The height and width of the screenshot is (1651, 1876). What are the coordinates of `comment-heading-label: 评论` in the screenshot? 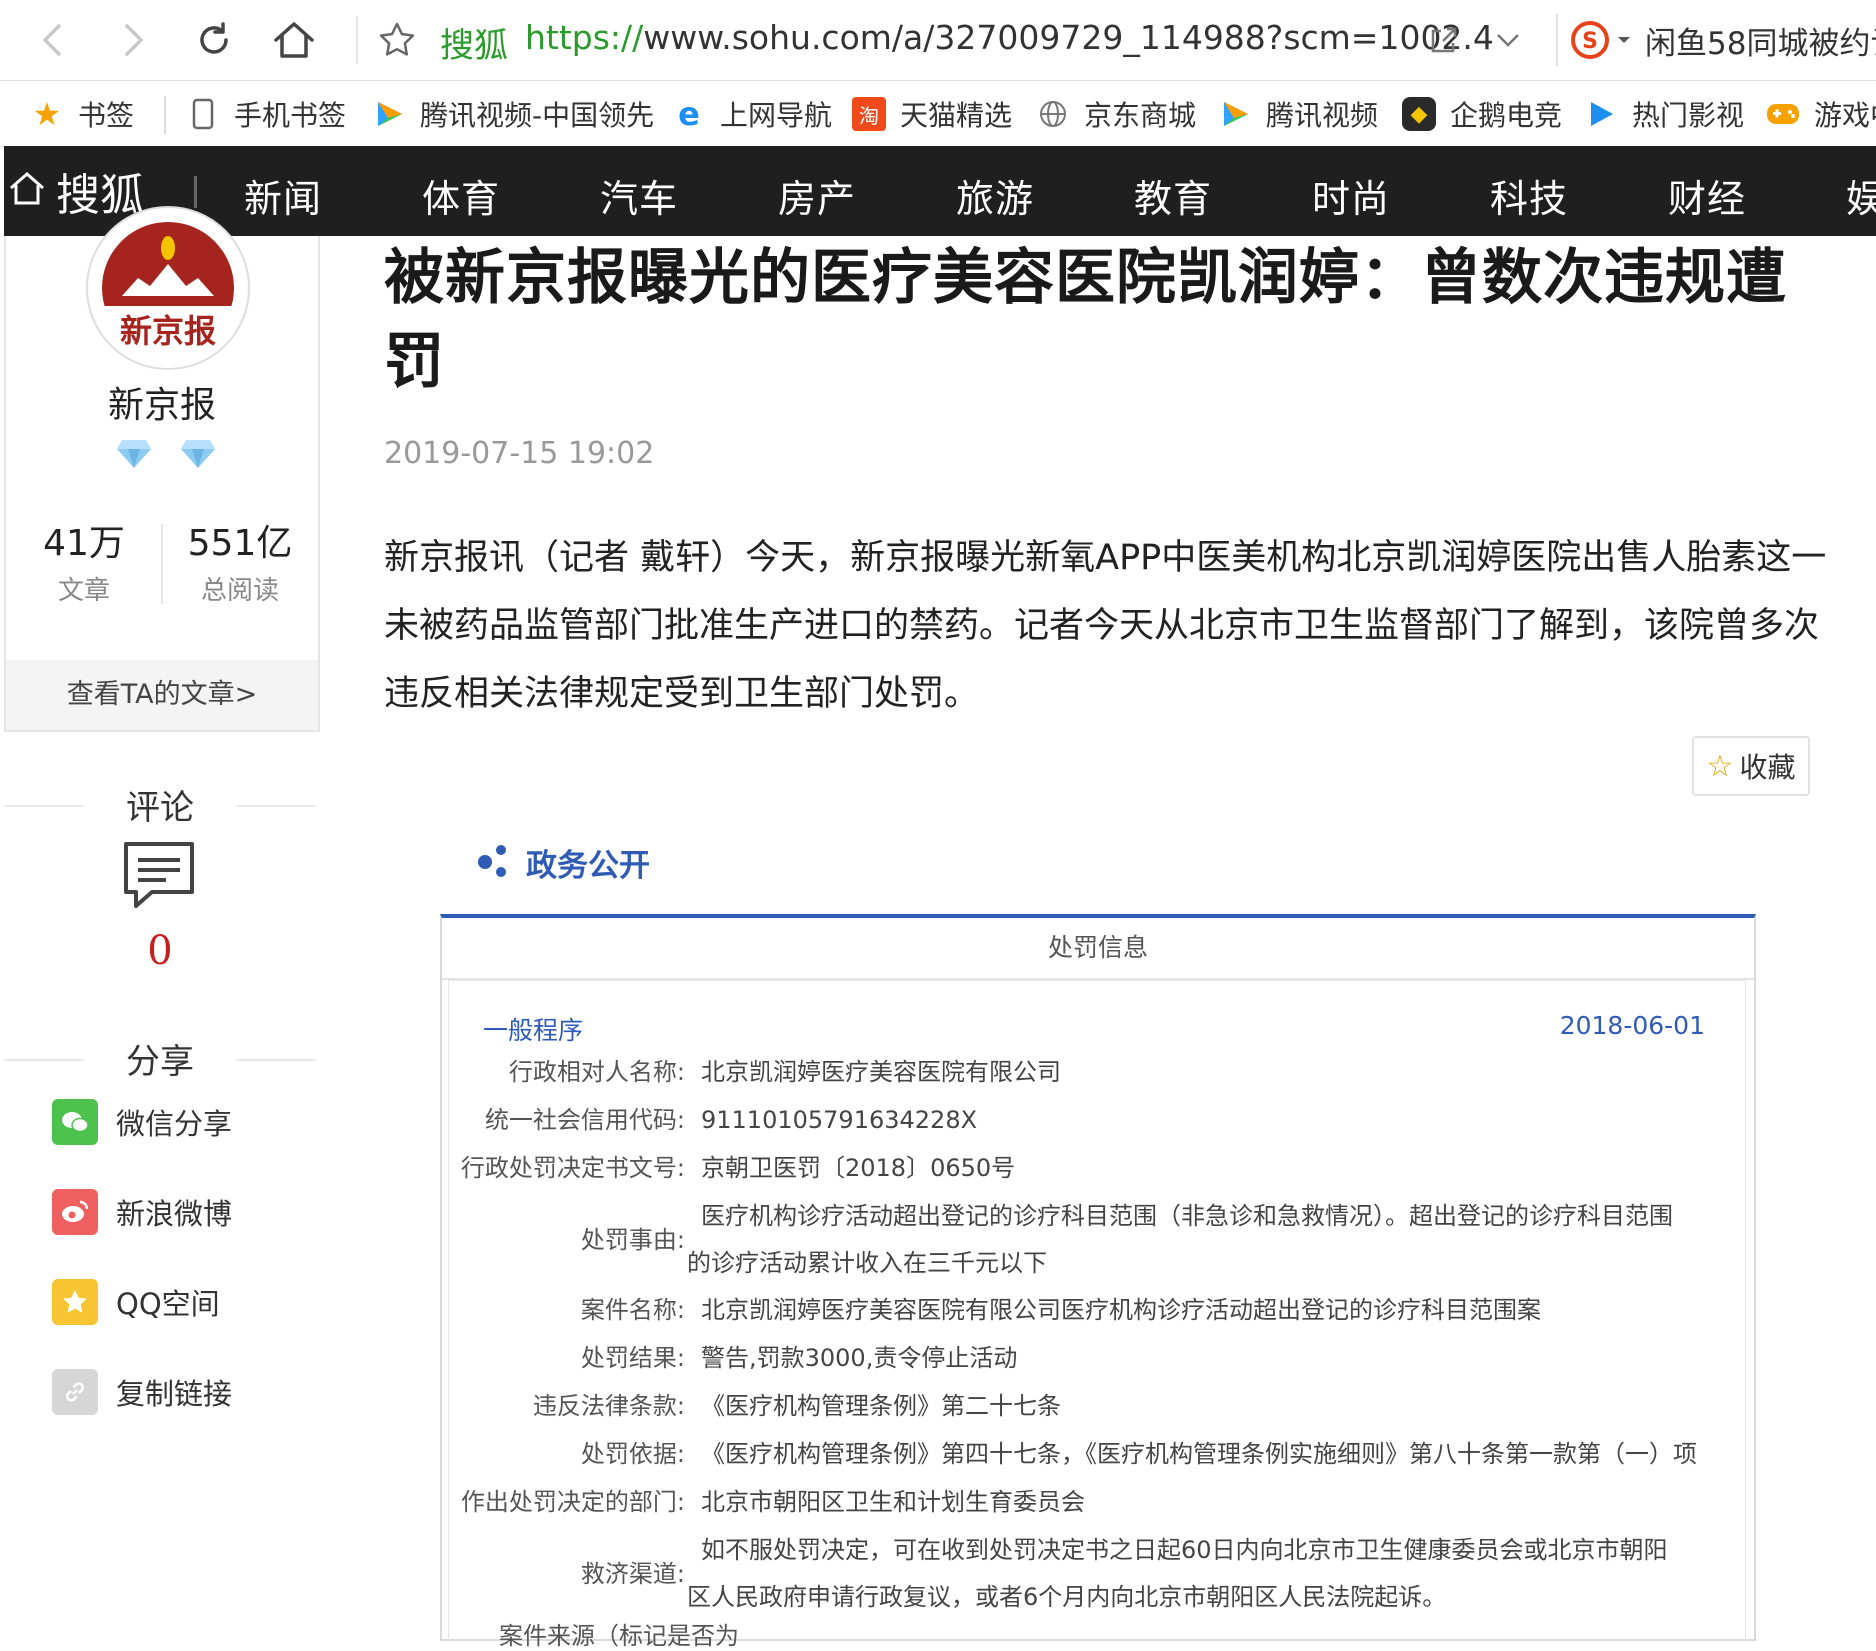 It's located at (160, 808).